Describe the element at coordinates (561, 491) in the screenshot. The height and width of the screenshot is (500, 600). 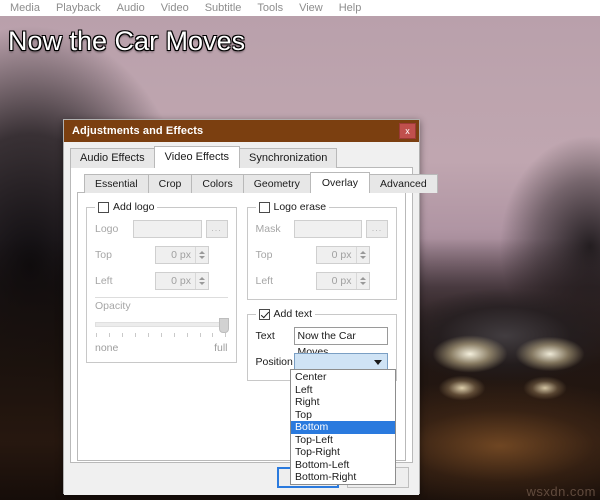
I see `watermark: wsxdn.com` at that location.